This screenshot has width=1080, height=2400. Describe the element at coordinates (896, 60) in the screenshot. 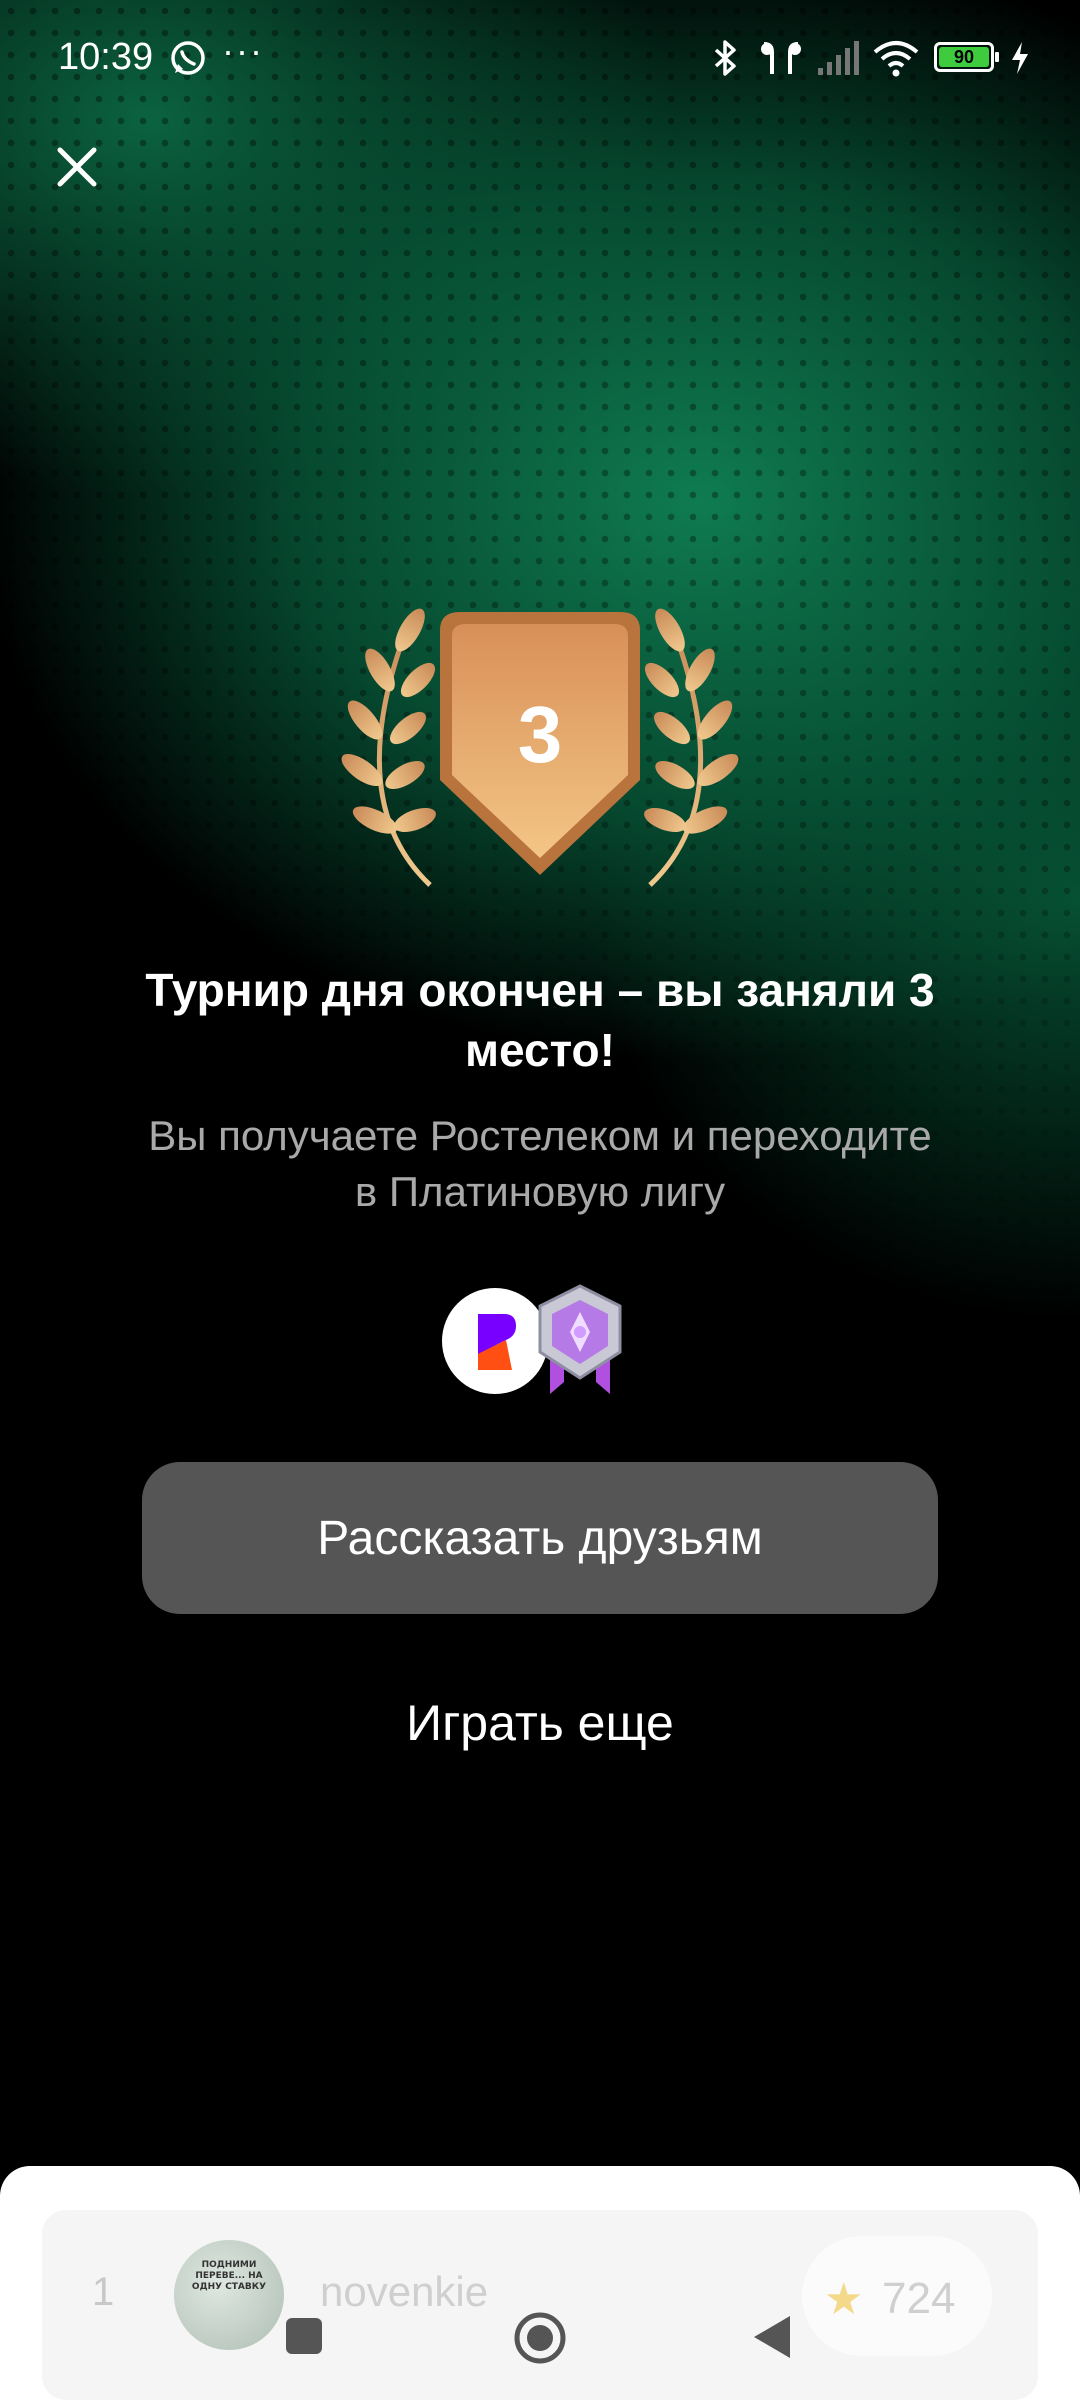

I see `wifi-icon` at that location.